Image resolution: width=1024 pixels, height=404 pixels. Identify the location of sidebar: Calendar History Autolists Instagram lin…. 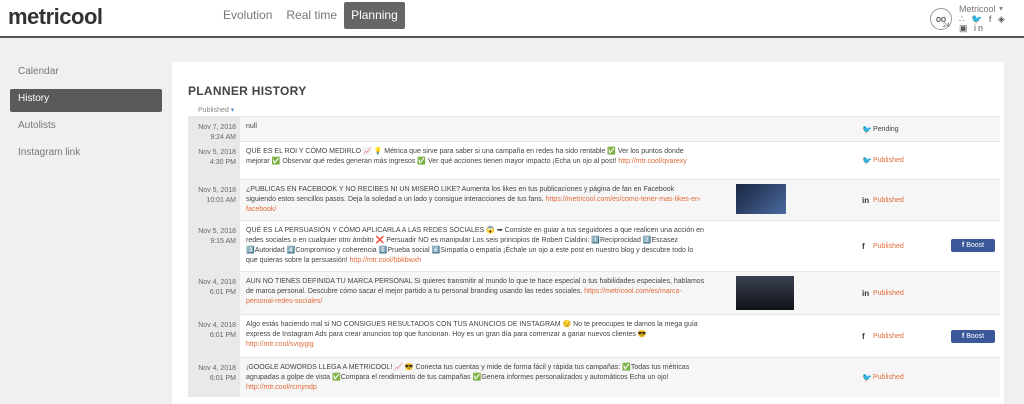
(85, 116).